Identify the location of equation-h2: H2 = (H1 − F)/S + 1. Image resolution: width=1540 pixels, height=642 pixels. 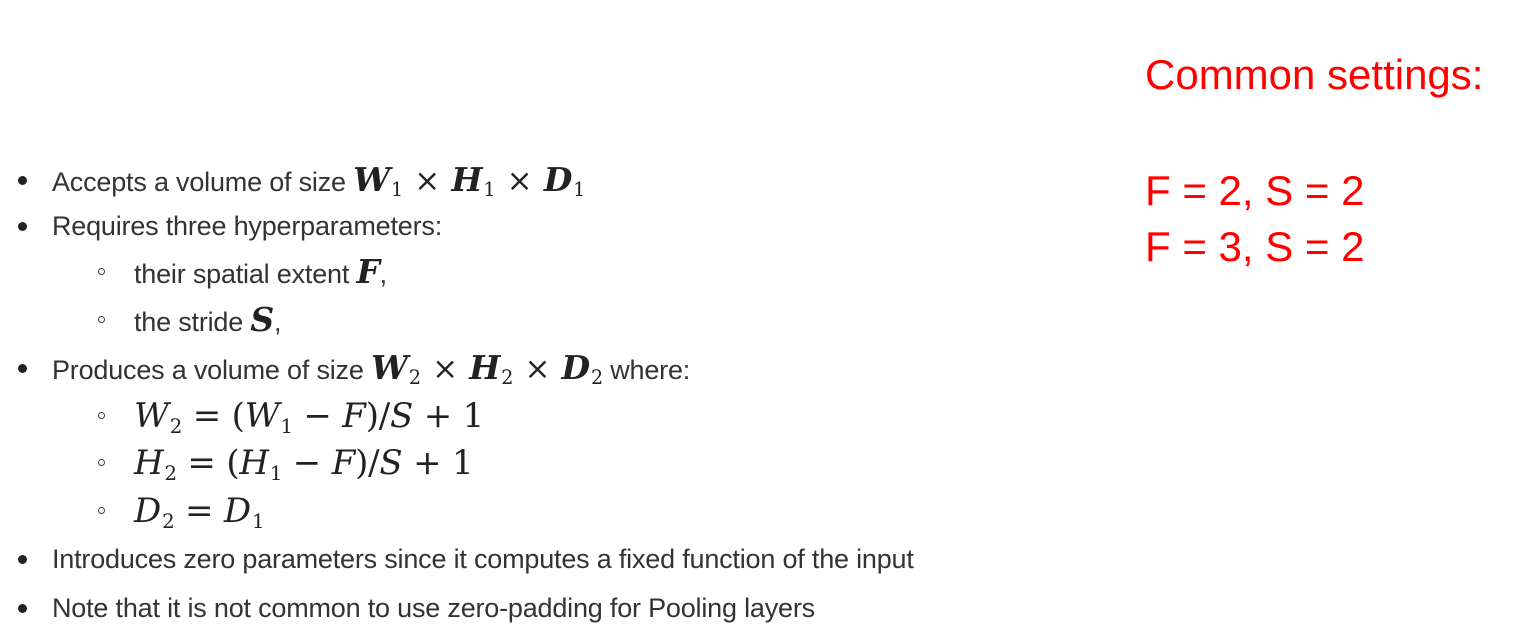
(304, 464).